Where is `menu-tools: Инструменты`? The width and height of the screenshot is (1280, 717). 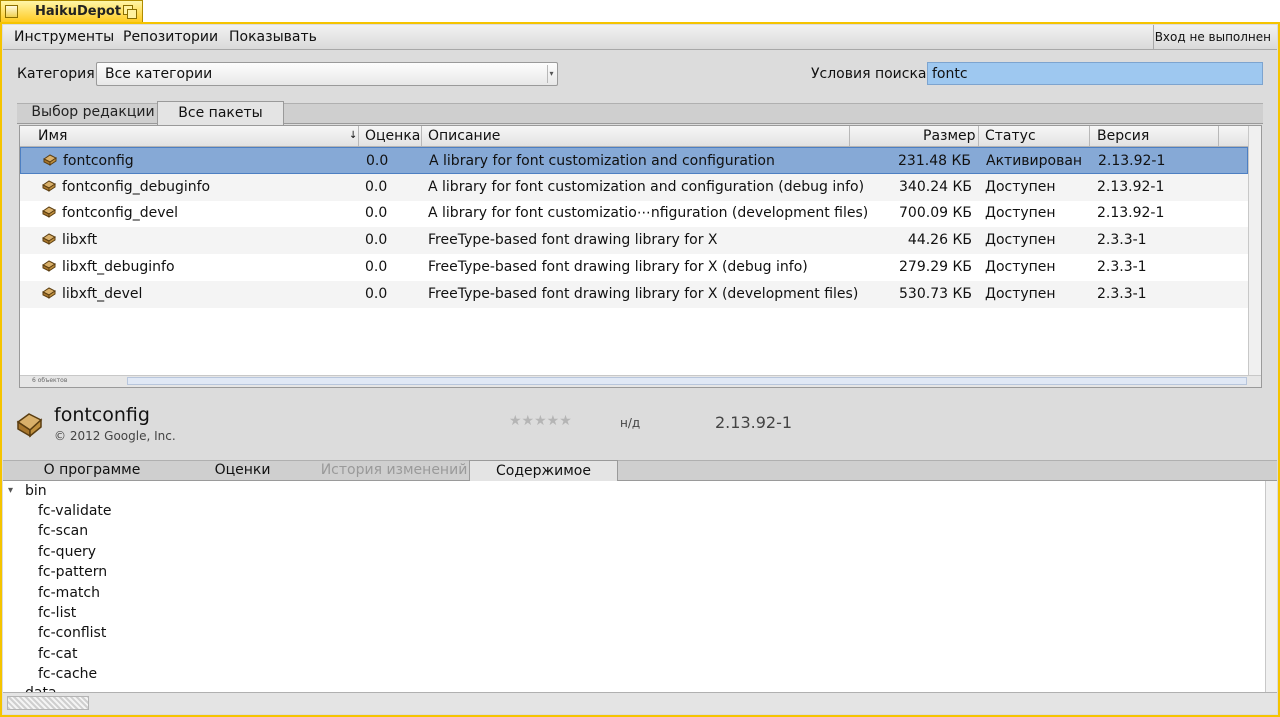 menu-tools: Инструменты is located at coordinates (64, 37).